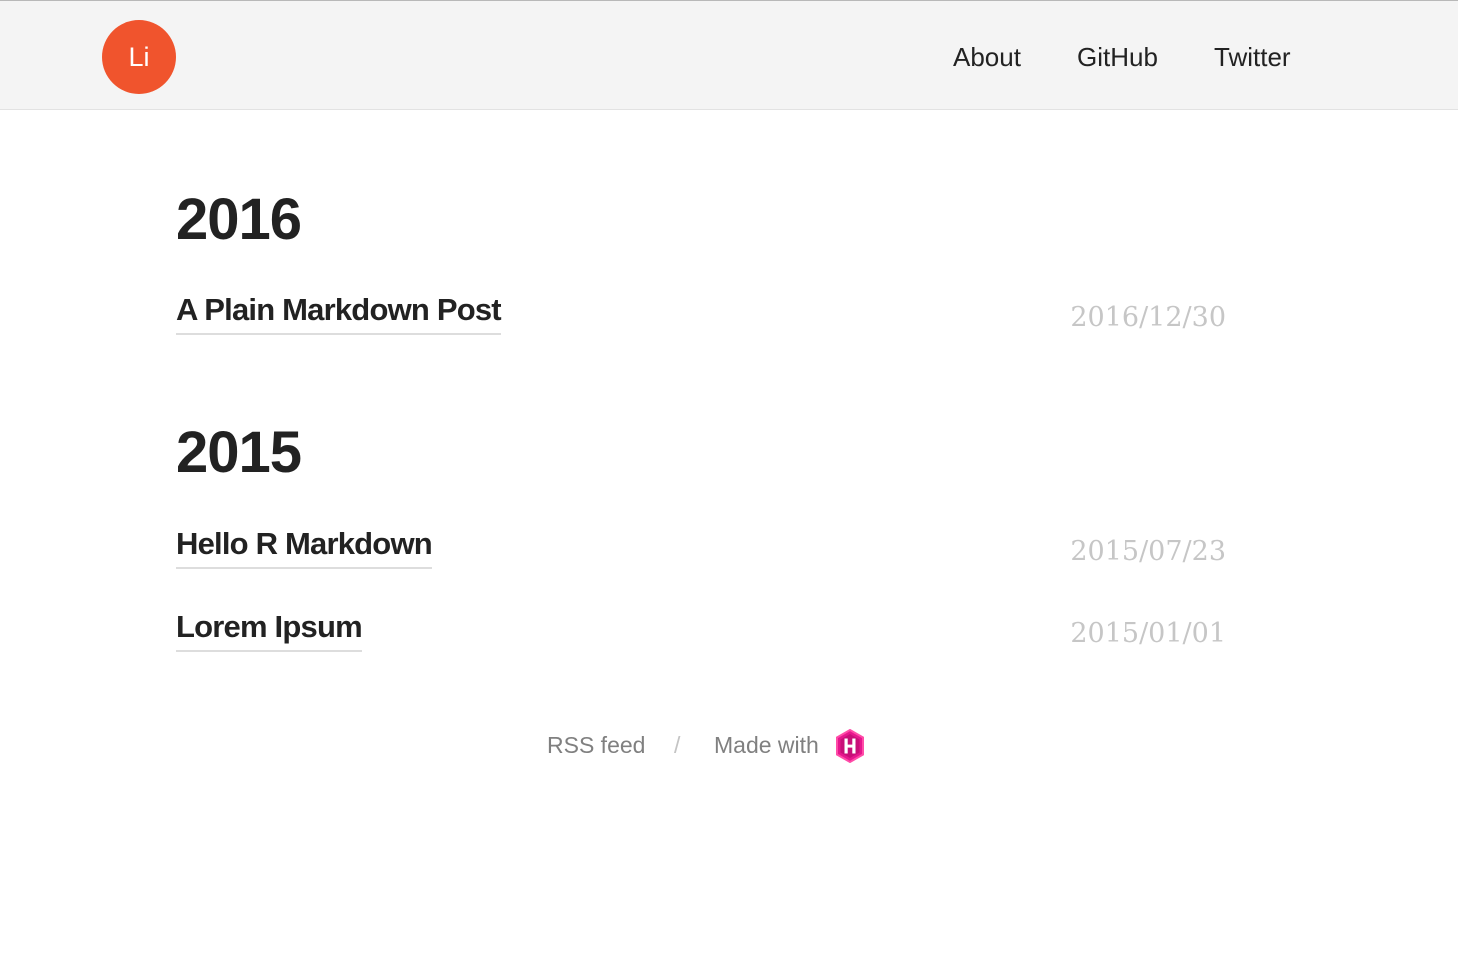 The height and width of the screenshot is (964, 1458). Describe the element at coordinates (850, 746) in the screenshot. I see `hugo-logo-icon` at that location.